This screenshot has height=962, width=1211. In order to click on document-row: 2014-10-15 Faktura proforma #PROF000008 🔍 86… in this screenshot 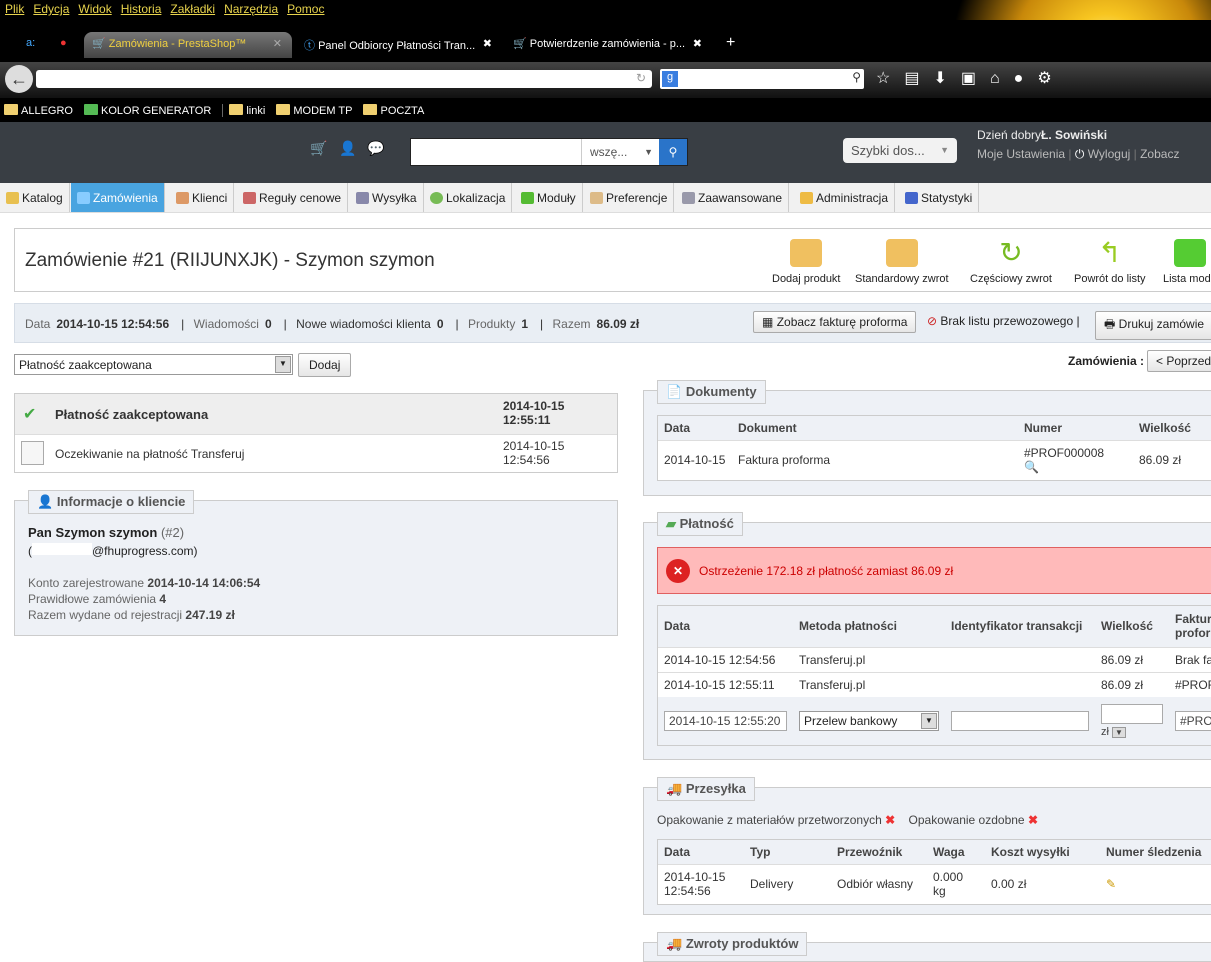, I will do `click(934, 459)`.